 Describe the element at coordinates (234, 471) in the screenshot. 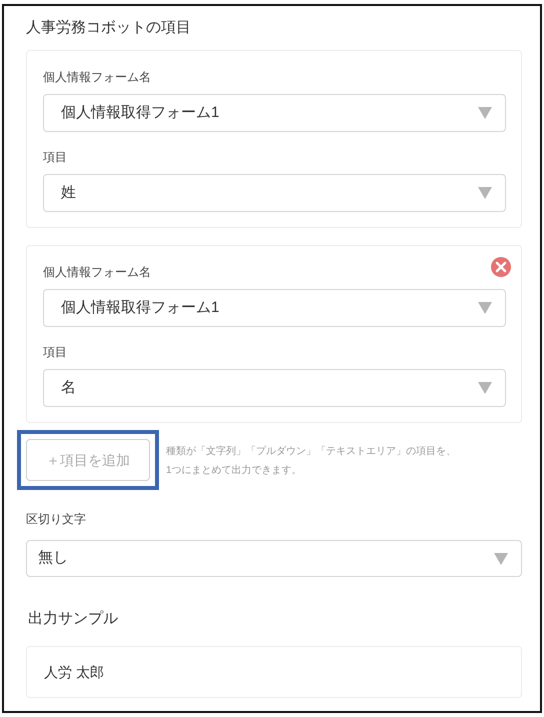

I see `hint-text: 1つにまとめて出力できます。` at that location.